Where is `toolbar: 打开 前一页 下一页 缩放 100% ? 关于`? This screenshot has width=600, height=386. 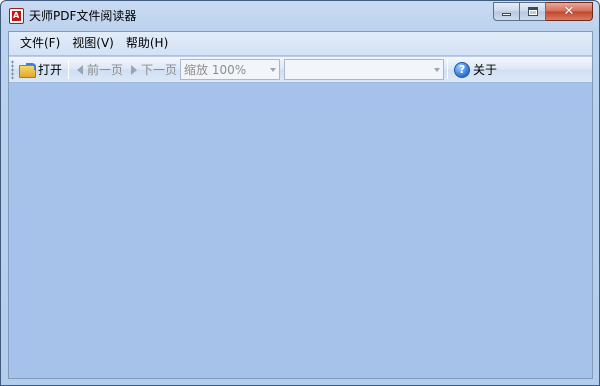 toolbar: 打开 前一页 下一页 缩放 100% ? 关于 is located at coordinates (300, 69).